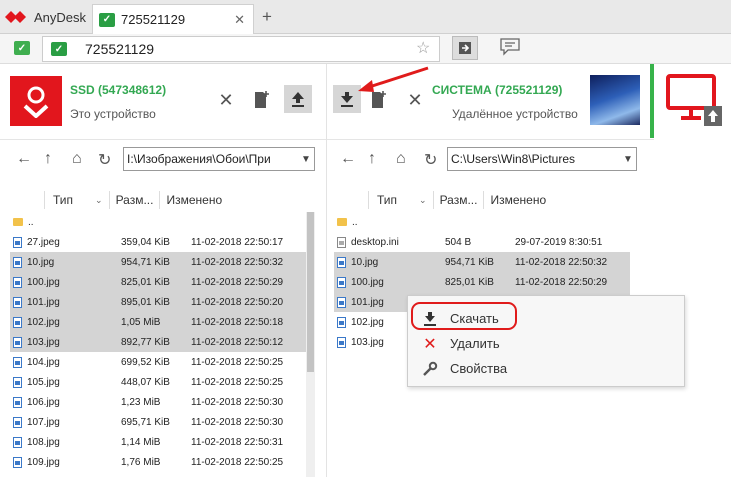  I want to click on file-name: 105.jpg, so click(43, 382).